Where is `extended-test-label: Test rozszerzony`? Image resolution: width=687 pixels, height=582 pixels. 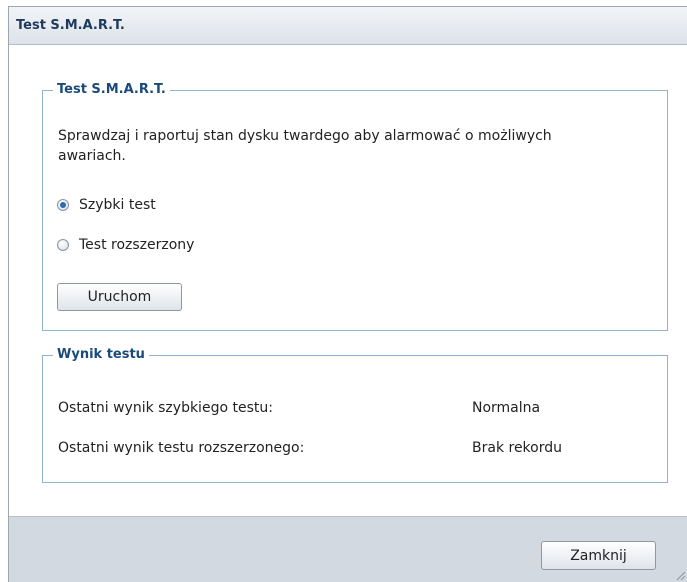 extended-test-label: Test rozszerzony is located at coordinates (137, 245).